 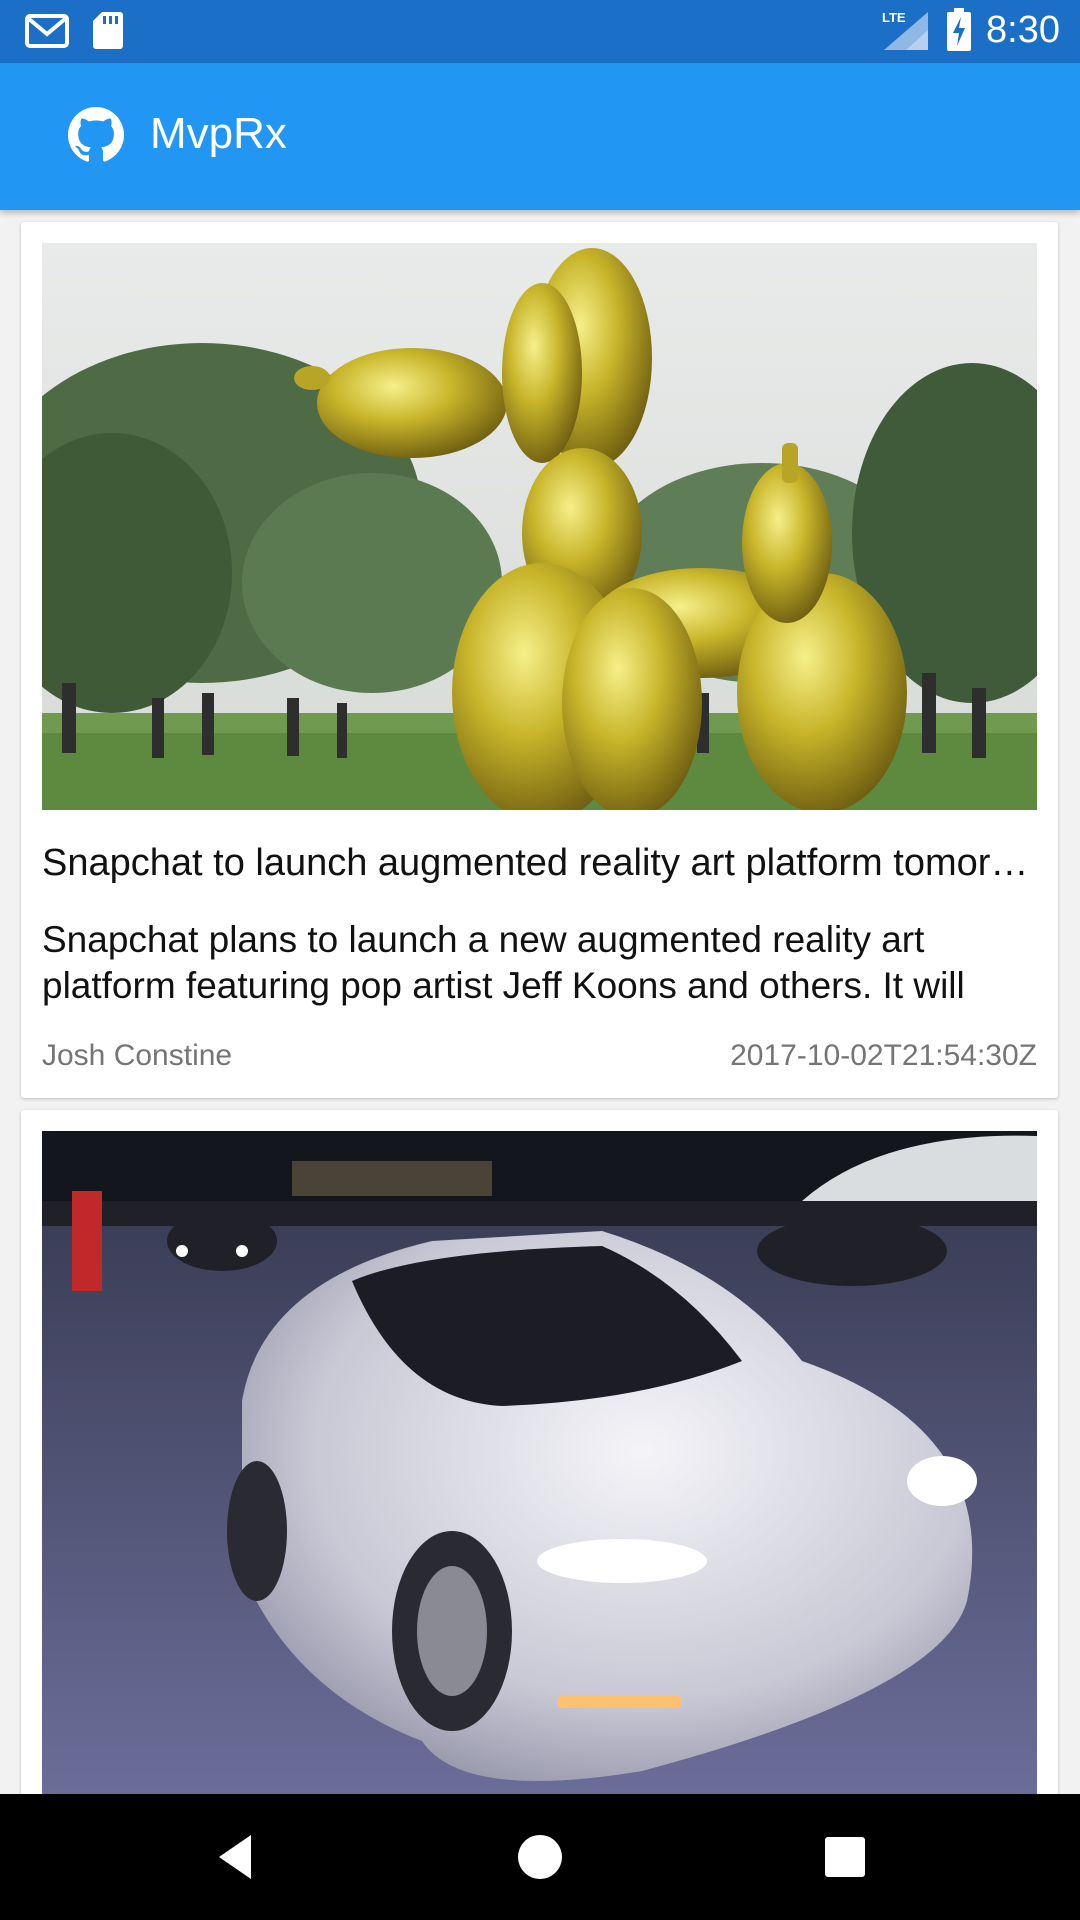 What do you see at coordinates (108, 30) in the screenshot?
I see `sd-card-icon` at bounding box center [108, 30].